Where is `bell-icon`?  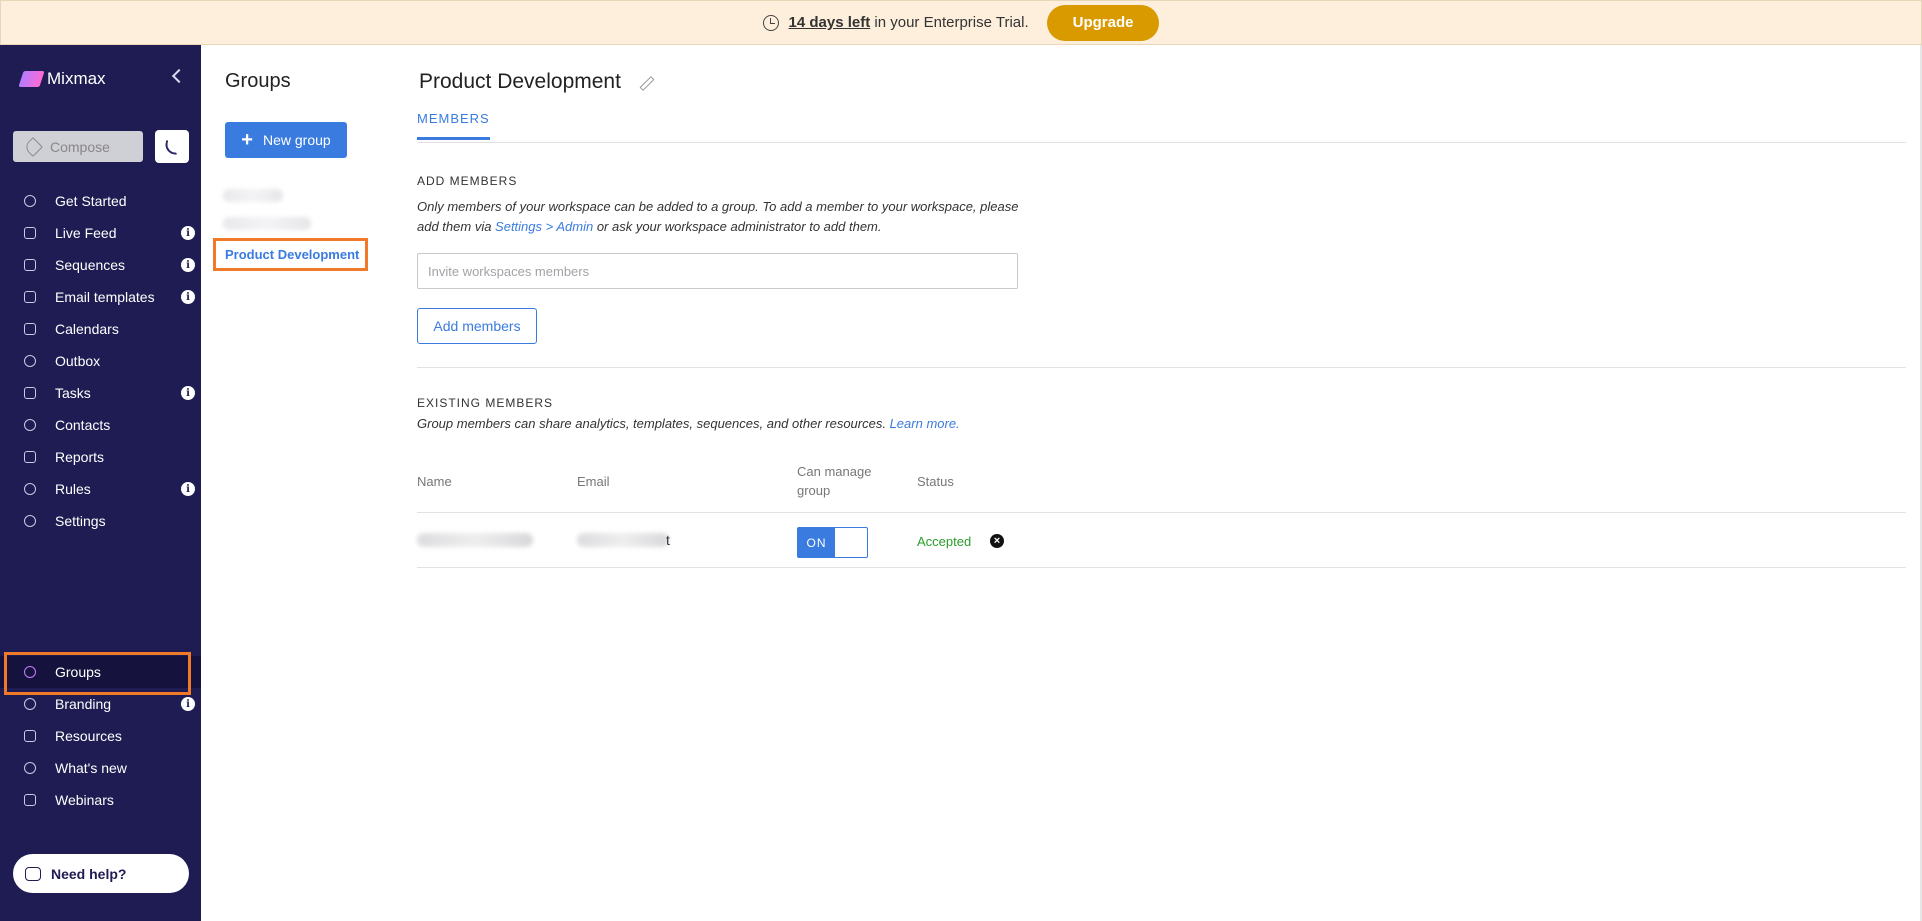
bell-icon is located at coordinates (30, 768).